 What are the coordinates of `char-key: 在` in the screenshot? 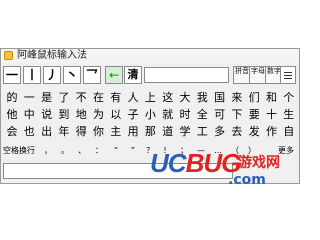 It's located at (99, 97).